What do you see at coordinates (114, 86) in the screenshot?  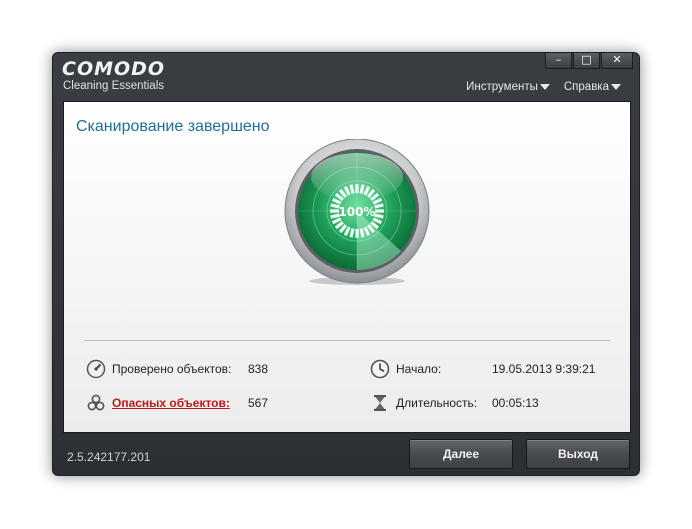 I see `product-subtitle: Cleaning Essentials` at bounding box center [114, 86].